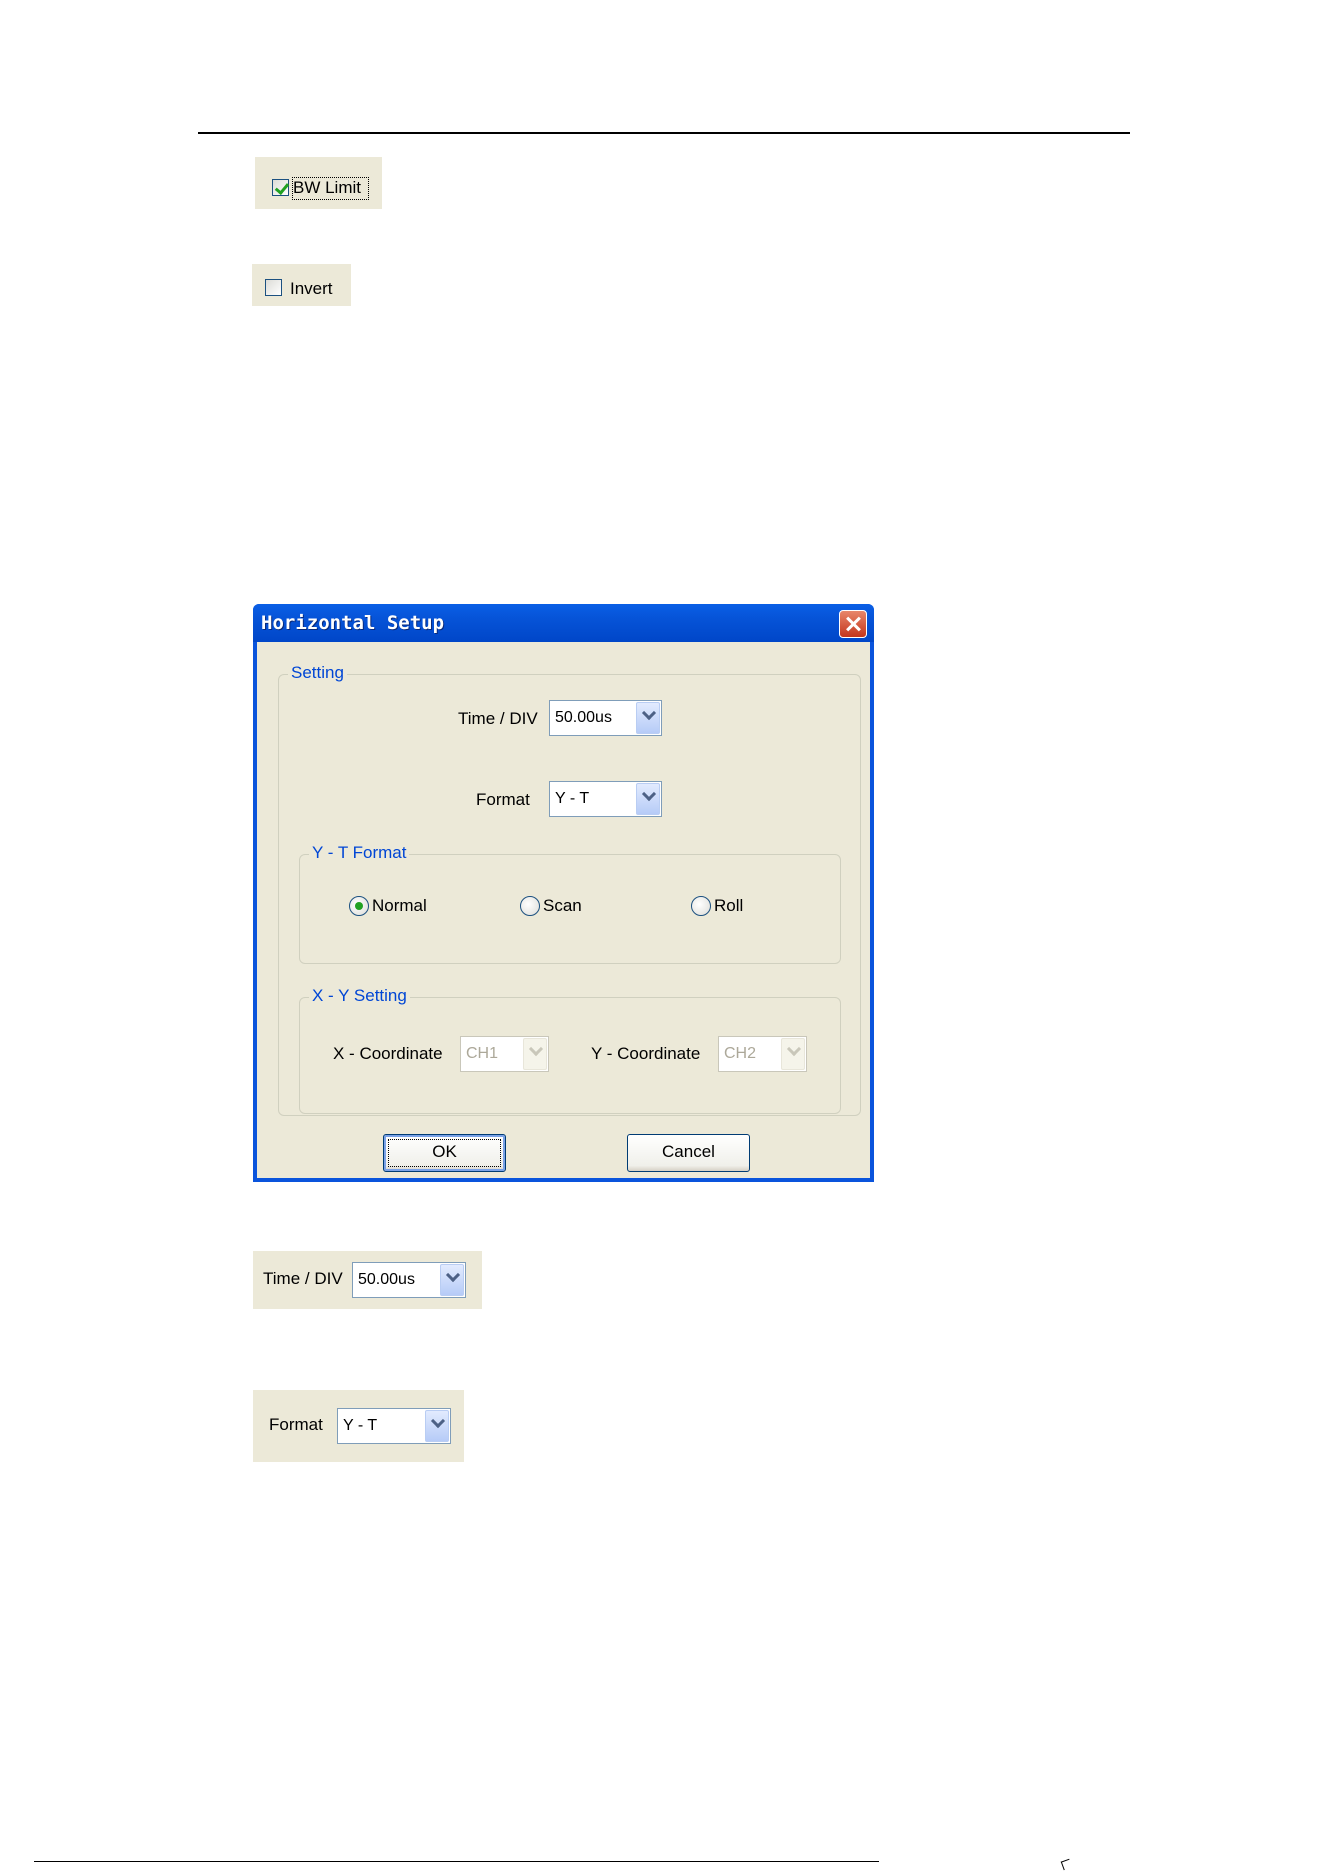 The height and width of the screenshot is (1872, 1324). I want to click on format-snippet-value: Y - T, so click(360, 1425).